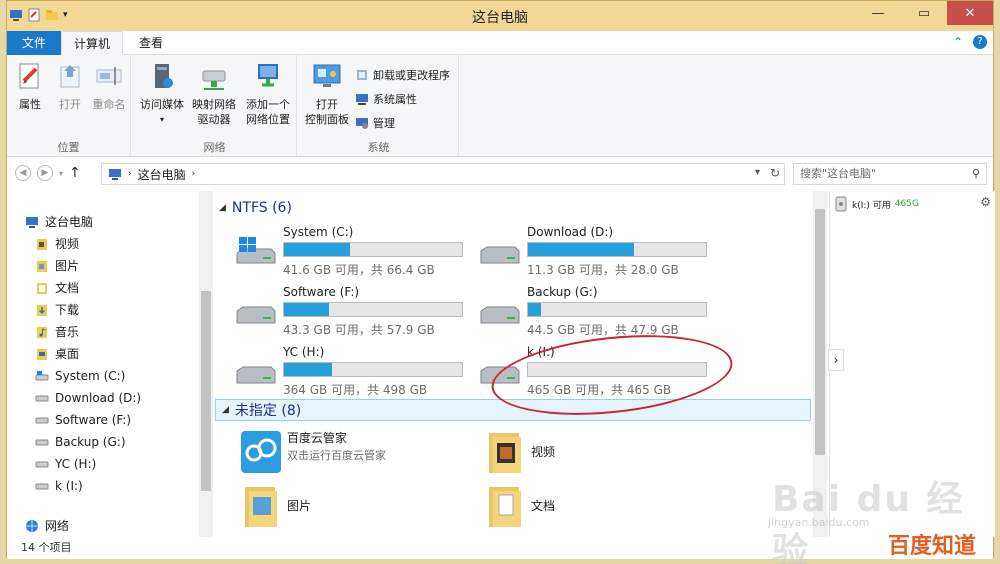  What do you see at coordinates (57, 266) in the screenshot?
I see `nav-item-pictures: 图片` at bounding box center [57, 266].